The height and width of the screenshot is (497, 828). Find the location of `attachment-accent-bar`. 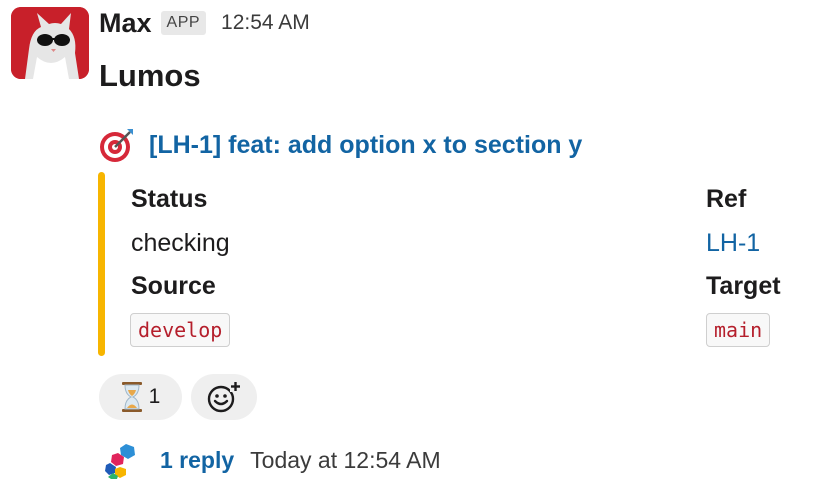

attachment-accent-bar is located at coordinates (101, 264).